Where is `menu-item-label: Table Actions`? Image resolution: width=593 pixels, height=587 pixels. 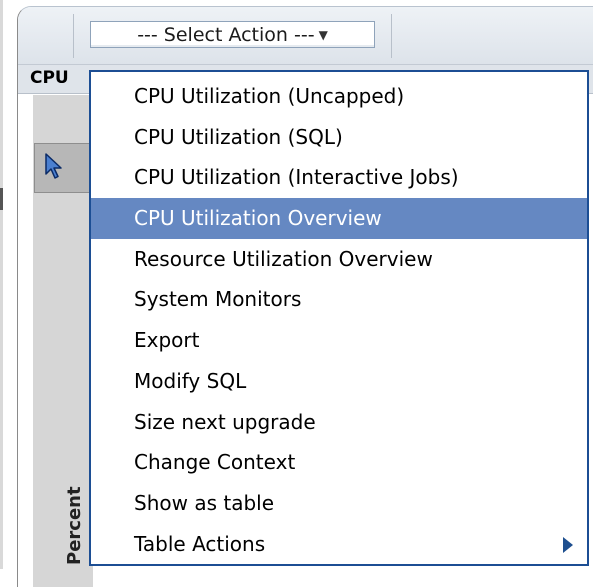
menu-item-label: Table Actions is located at coordinates (200, 543).